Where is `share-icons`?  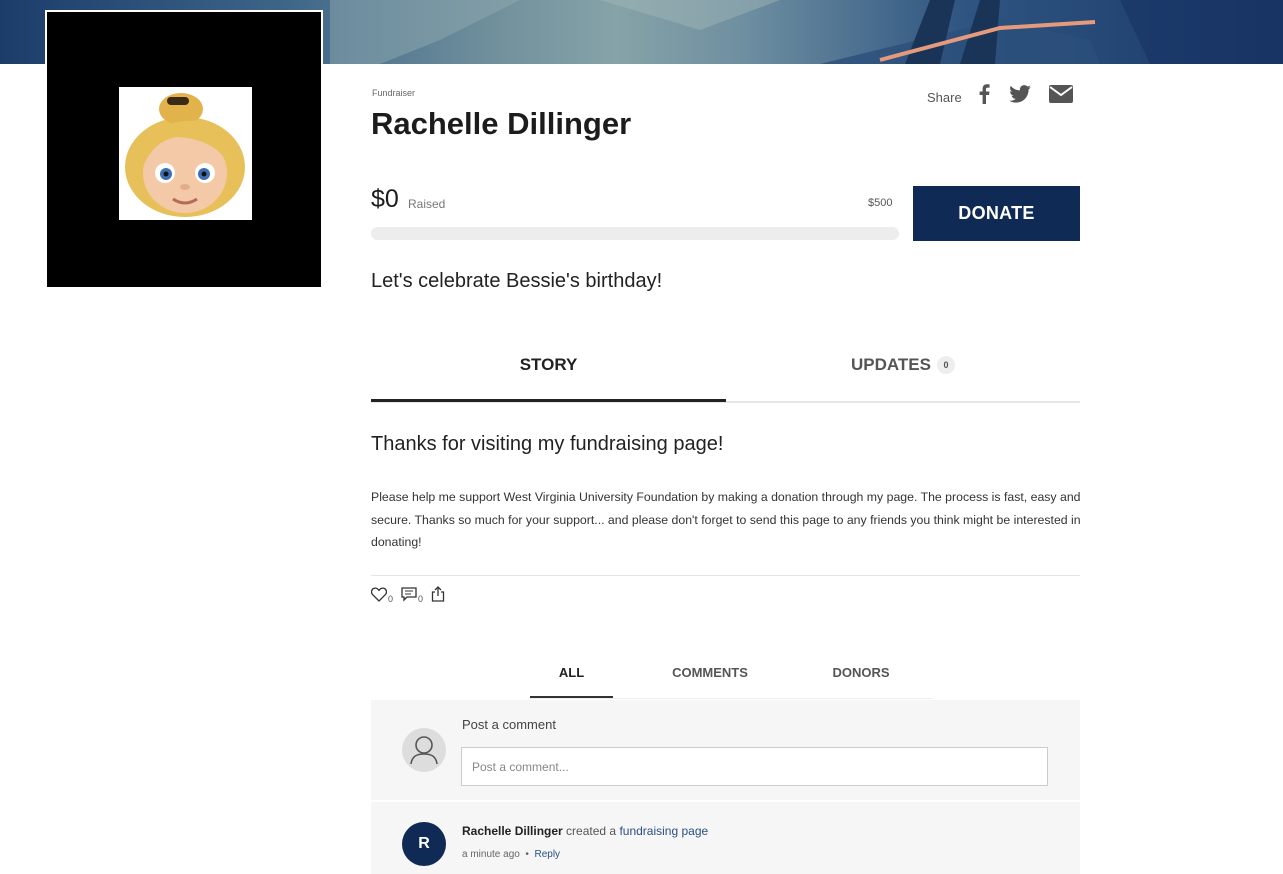 share-icons is located at coordinates (1026, 96).